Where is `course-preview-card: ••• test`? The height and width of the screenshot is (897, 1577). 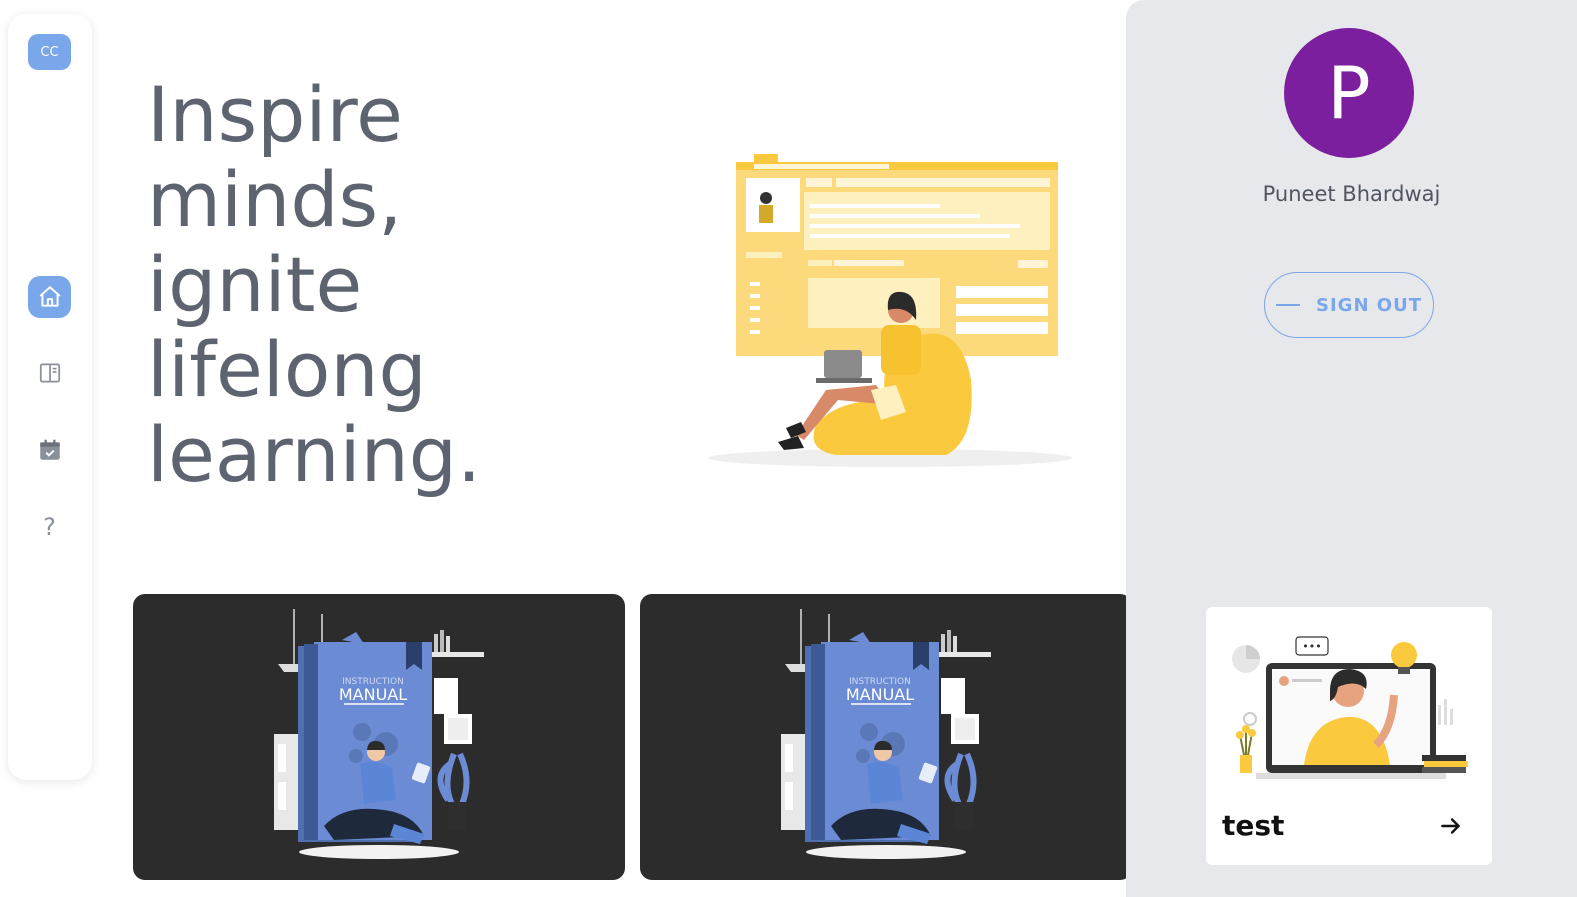
course-preview-card: ••• test is located at coordinates (1349, 736).